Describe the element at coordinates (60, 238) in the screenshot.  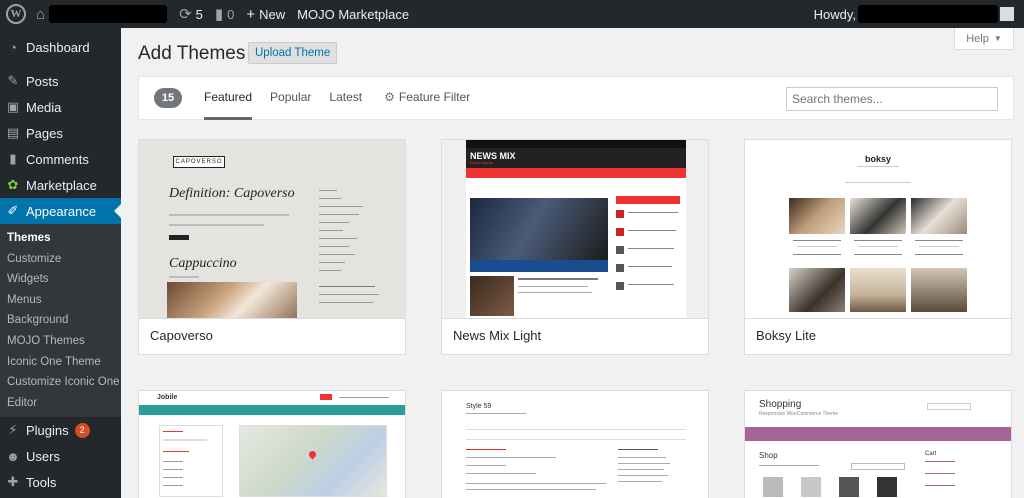
I see `submenu-item-themes: Themes` at that location.